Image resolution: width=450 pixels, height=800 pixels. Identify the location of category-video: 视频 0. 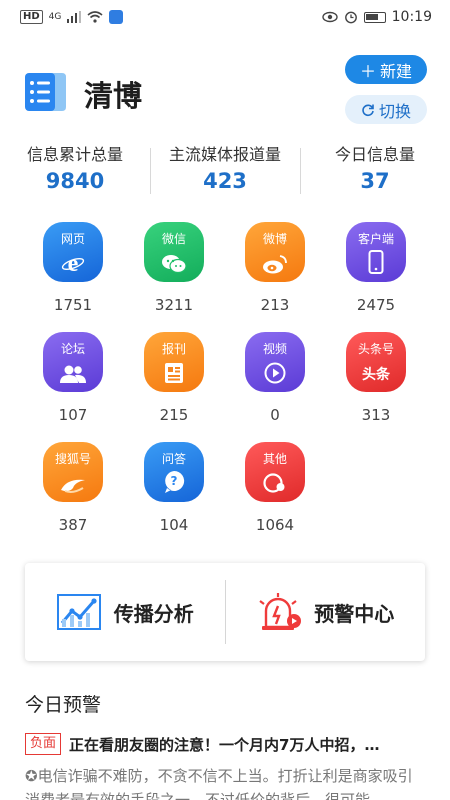
(275, 378).